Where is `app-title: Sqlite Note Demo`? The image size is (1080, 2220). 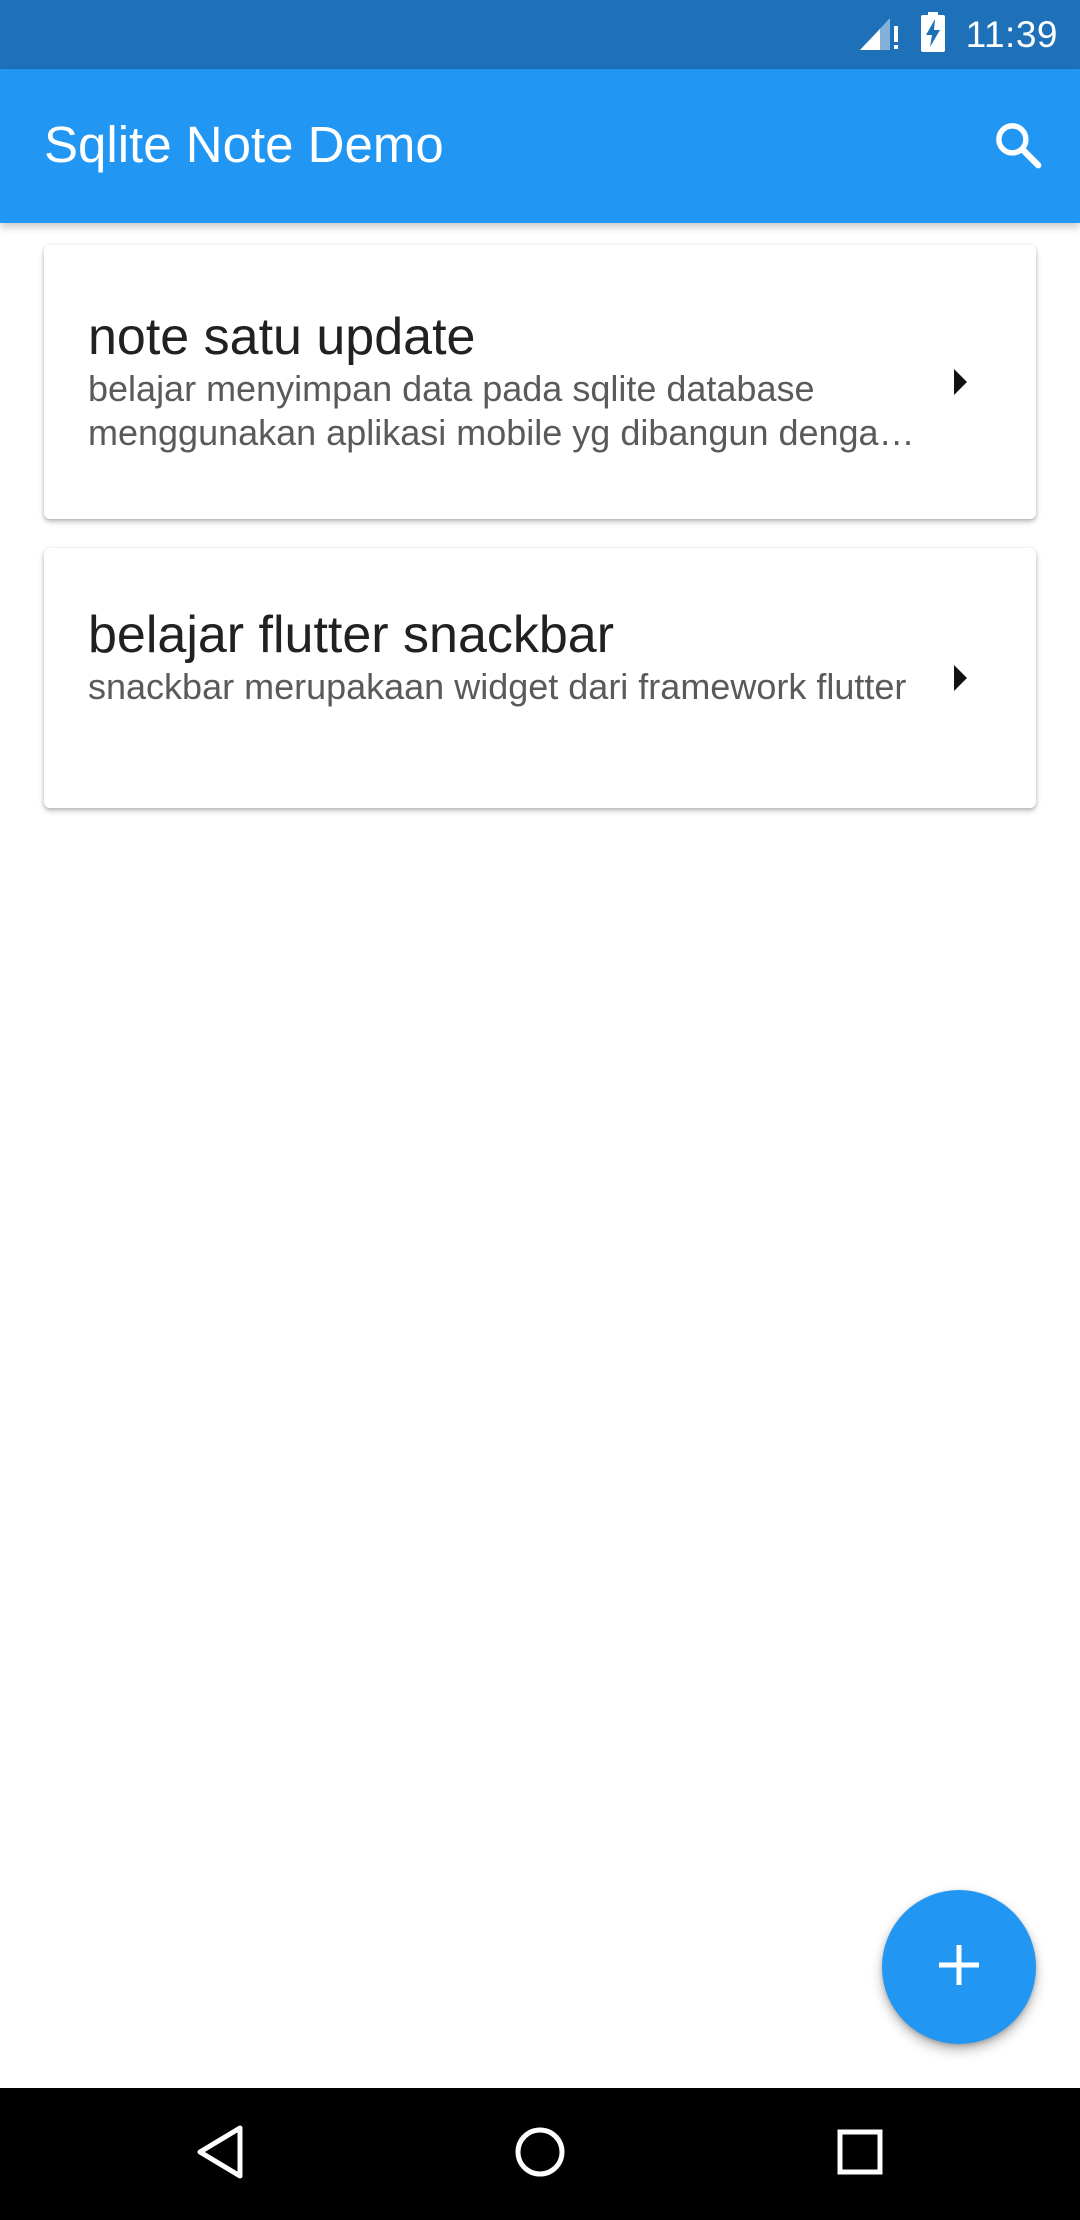
app-title: Sqlite Note Demo is located at coordinates (244, 144).